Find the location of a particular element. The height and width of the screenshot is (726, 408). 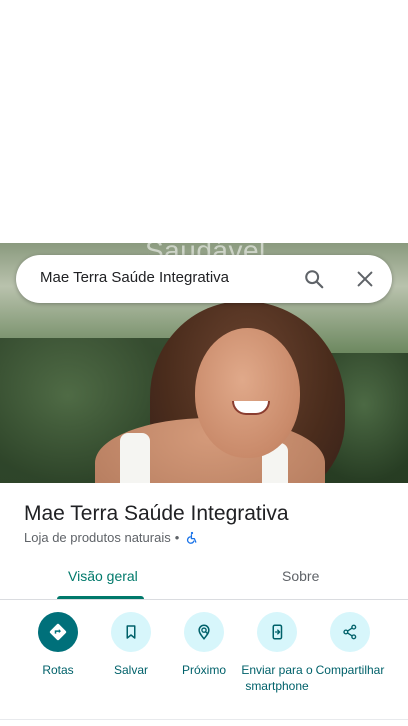

search-bar: Mae Terra Saúde Integrativa is located at coordinates (204, 279).